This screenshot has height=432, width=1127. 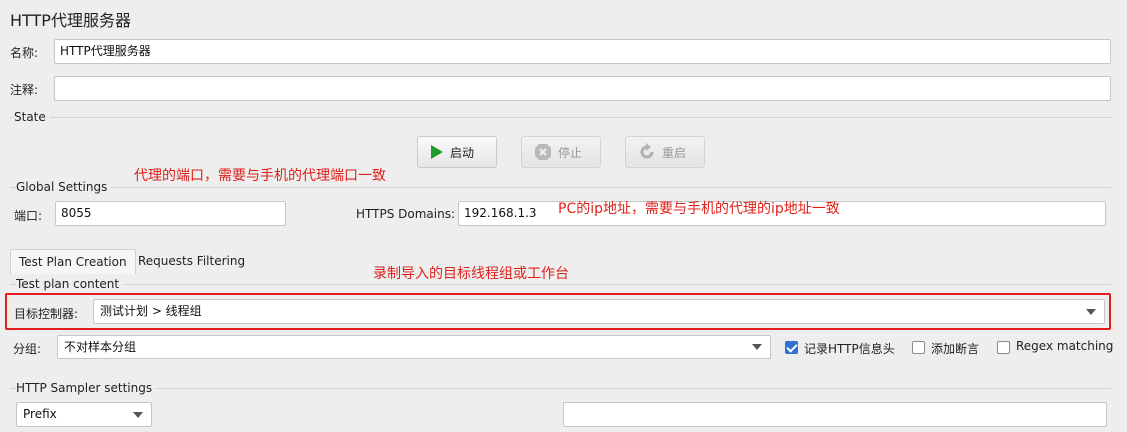 I want to click on port-input: 8055, so click(x=170, y=213).